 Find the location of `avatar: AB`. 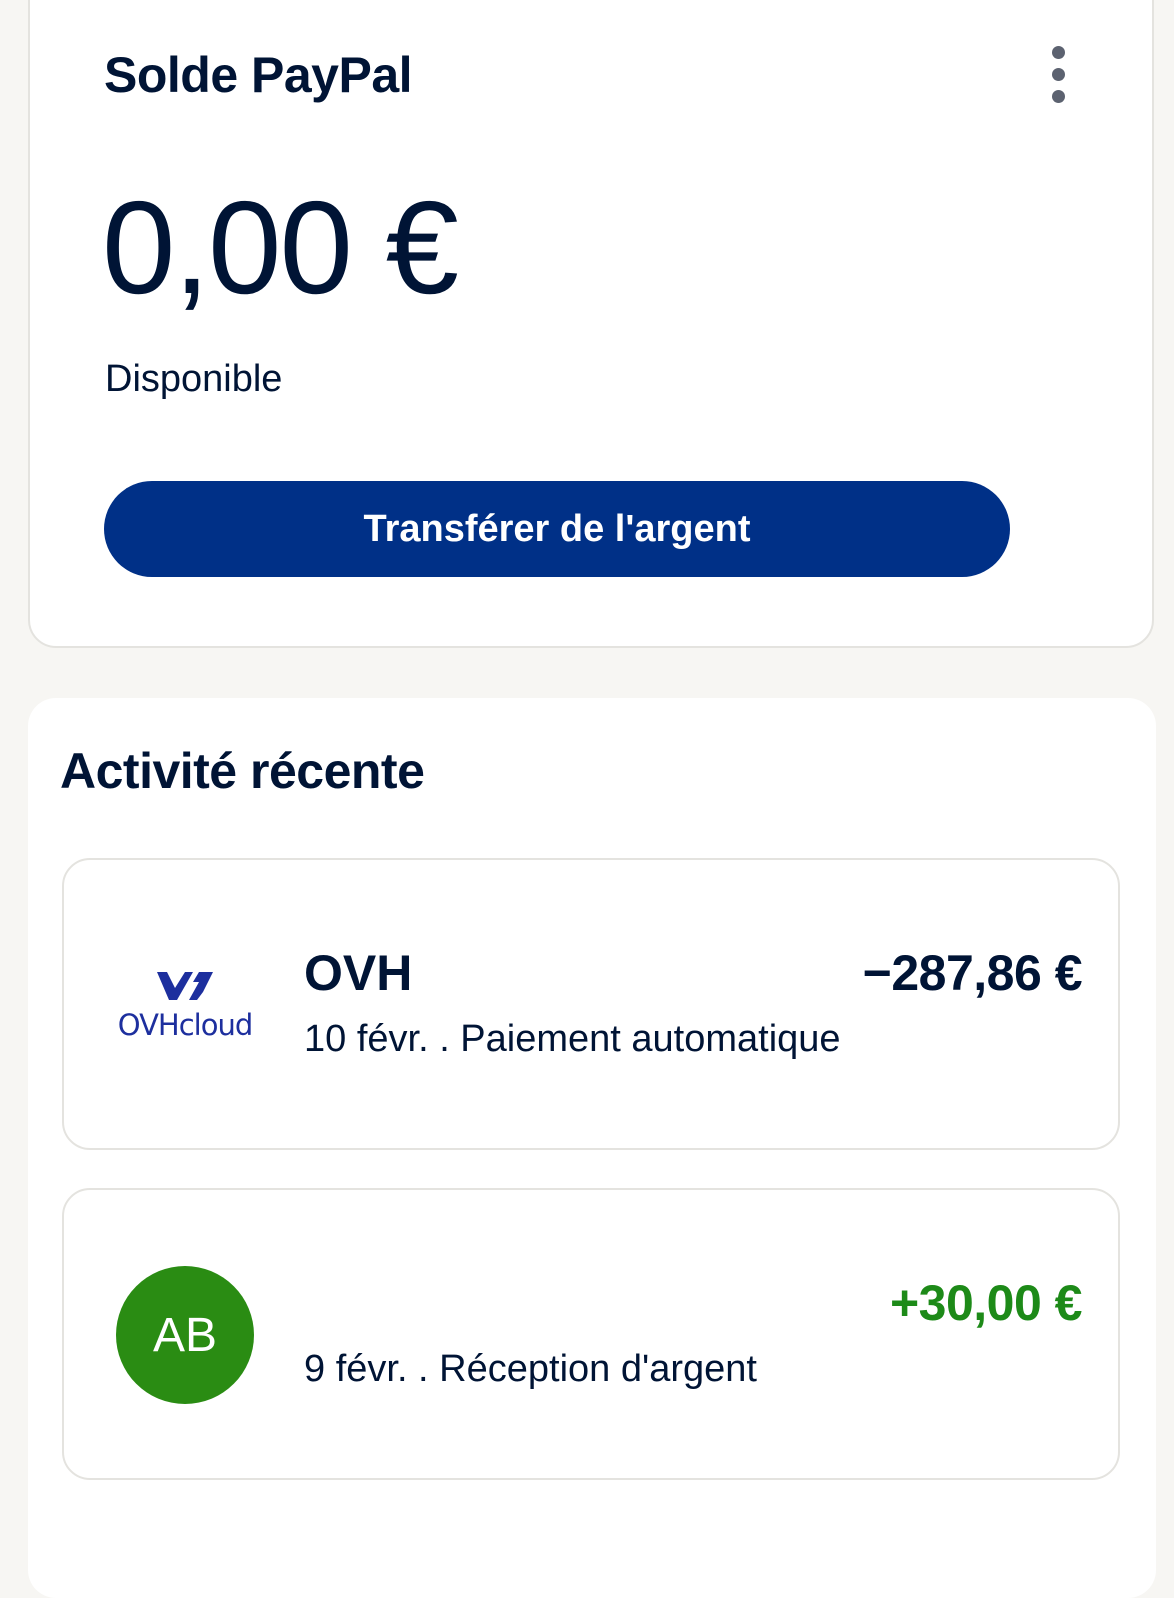

avatar: AB is located at coordinates (185, 1335).